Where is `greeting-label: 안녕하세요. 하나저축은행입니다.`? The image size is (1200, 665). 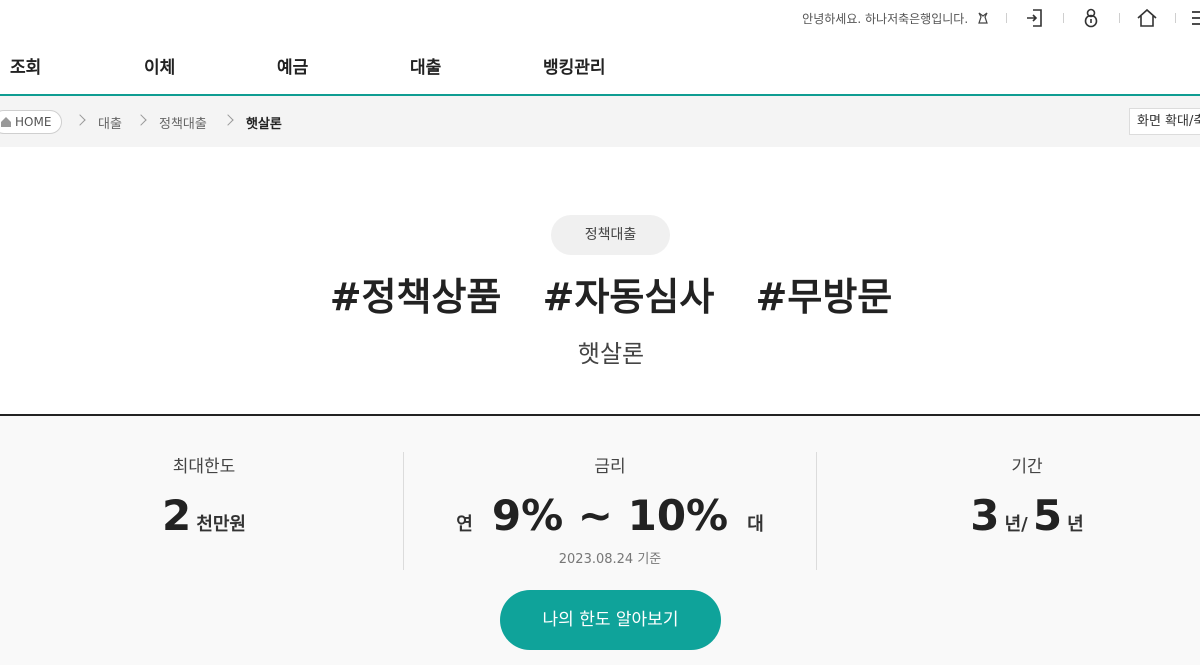
greeting-label: 안녕하세요. 하나저축은행입니다. is located at coordinates (885, 19).